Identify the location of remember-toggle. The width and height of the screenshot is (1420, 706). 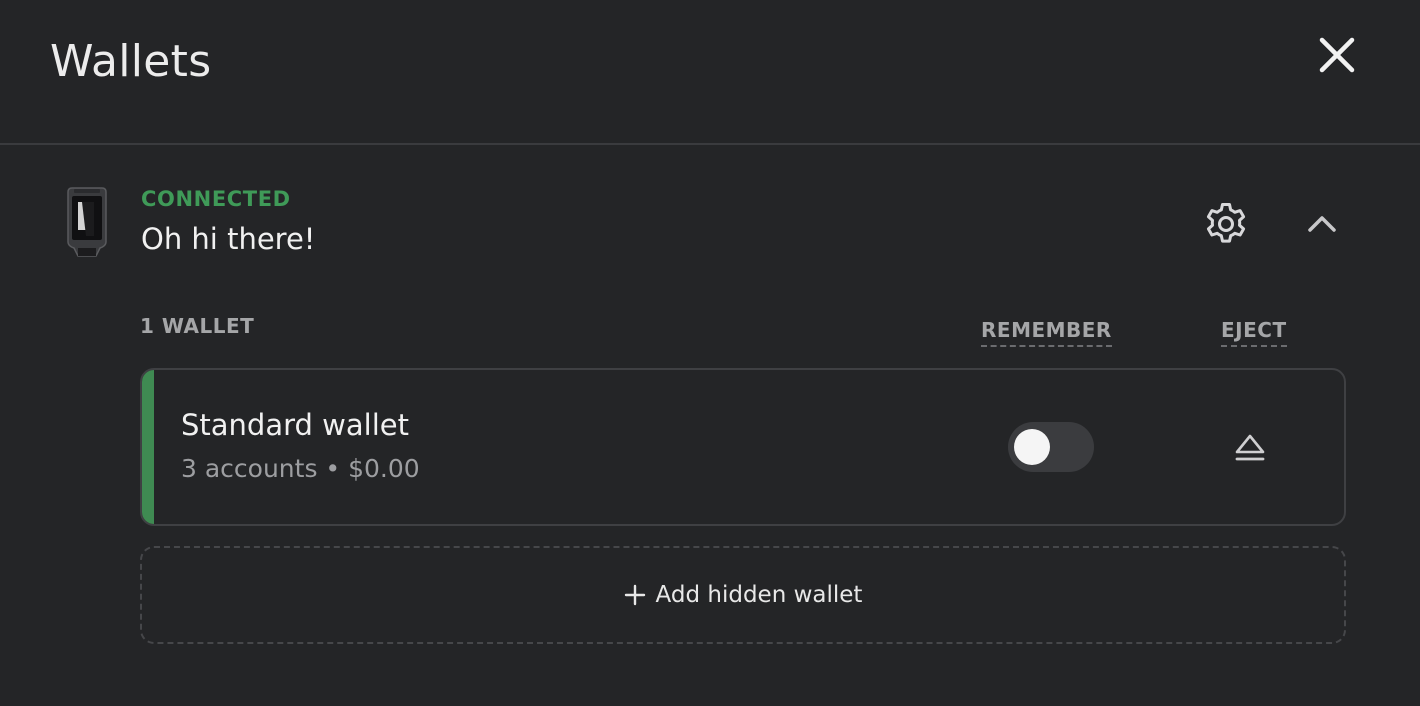
(1051, 447).